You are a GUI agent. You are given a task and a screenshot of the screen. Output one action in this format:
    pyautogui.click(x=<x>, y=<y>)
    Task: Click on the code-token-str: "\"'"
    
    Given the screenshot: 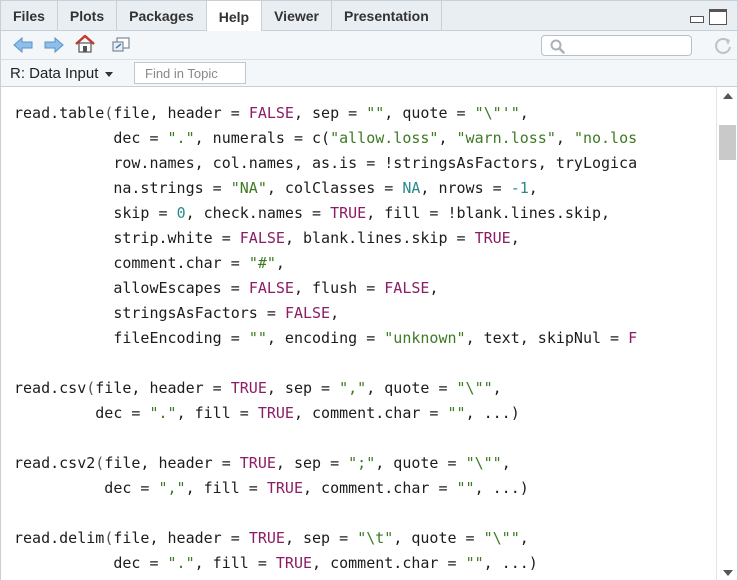 What is the action you would take?
    pyautogui.click(x=497, y=113)
    